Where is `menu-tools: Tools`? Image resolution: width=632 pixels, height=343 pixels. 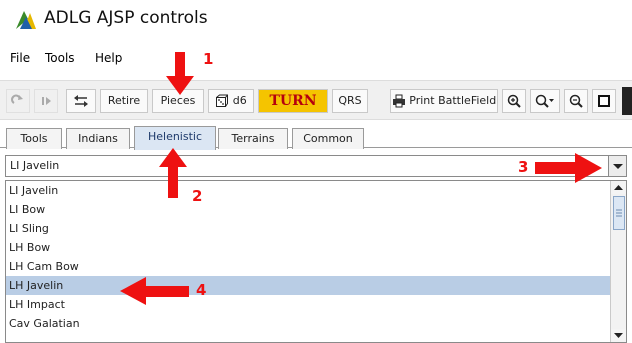
menu-tools: Tools is located at coordinates (60, 58).